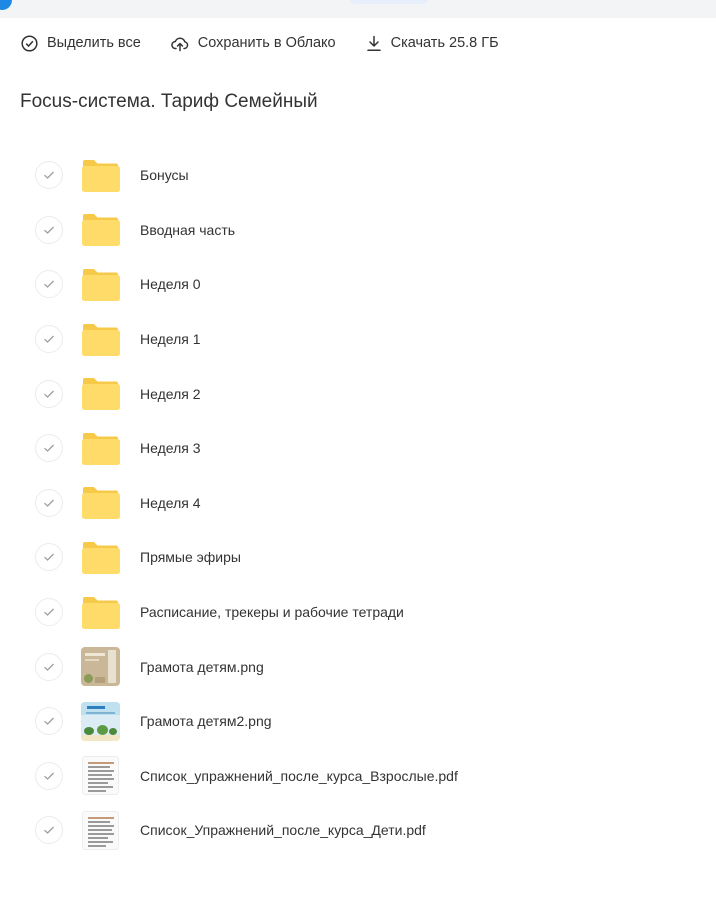 The height and width of the screenshot is (900, 716). Describe the element at coordinates (170, 393) in the screenshot. I see `item-name: Неделя 2` at that location.